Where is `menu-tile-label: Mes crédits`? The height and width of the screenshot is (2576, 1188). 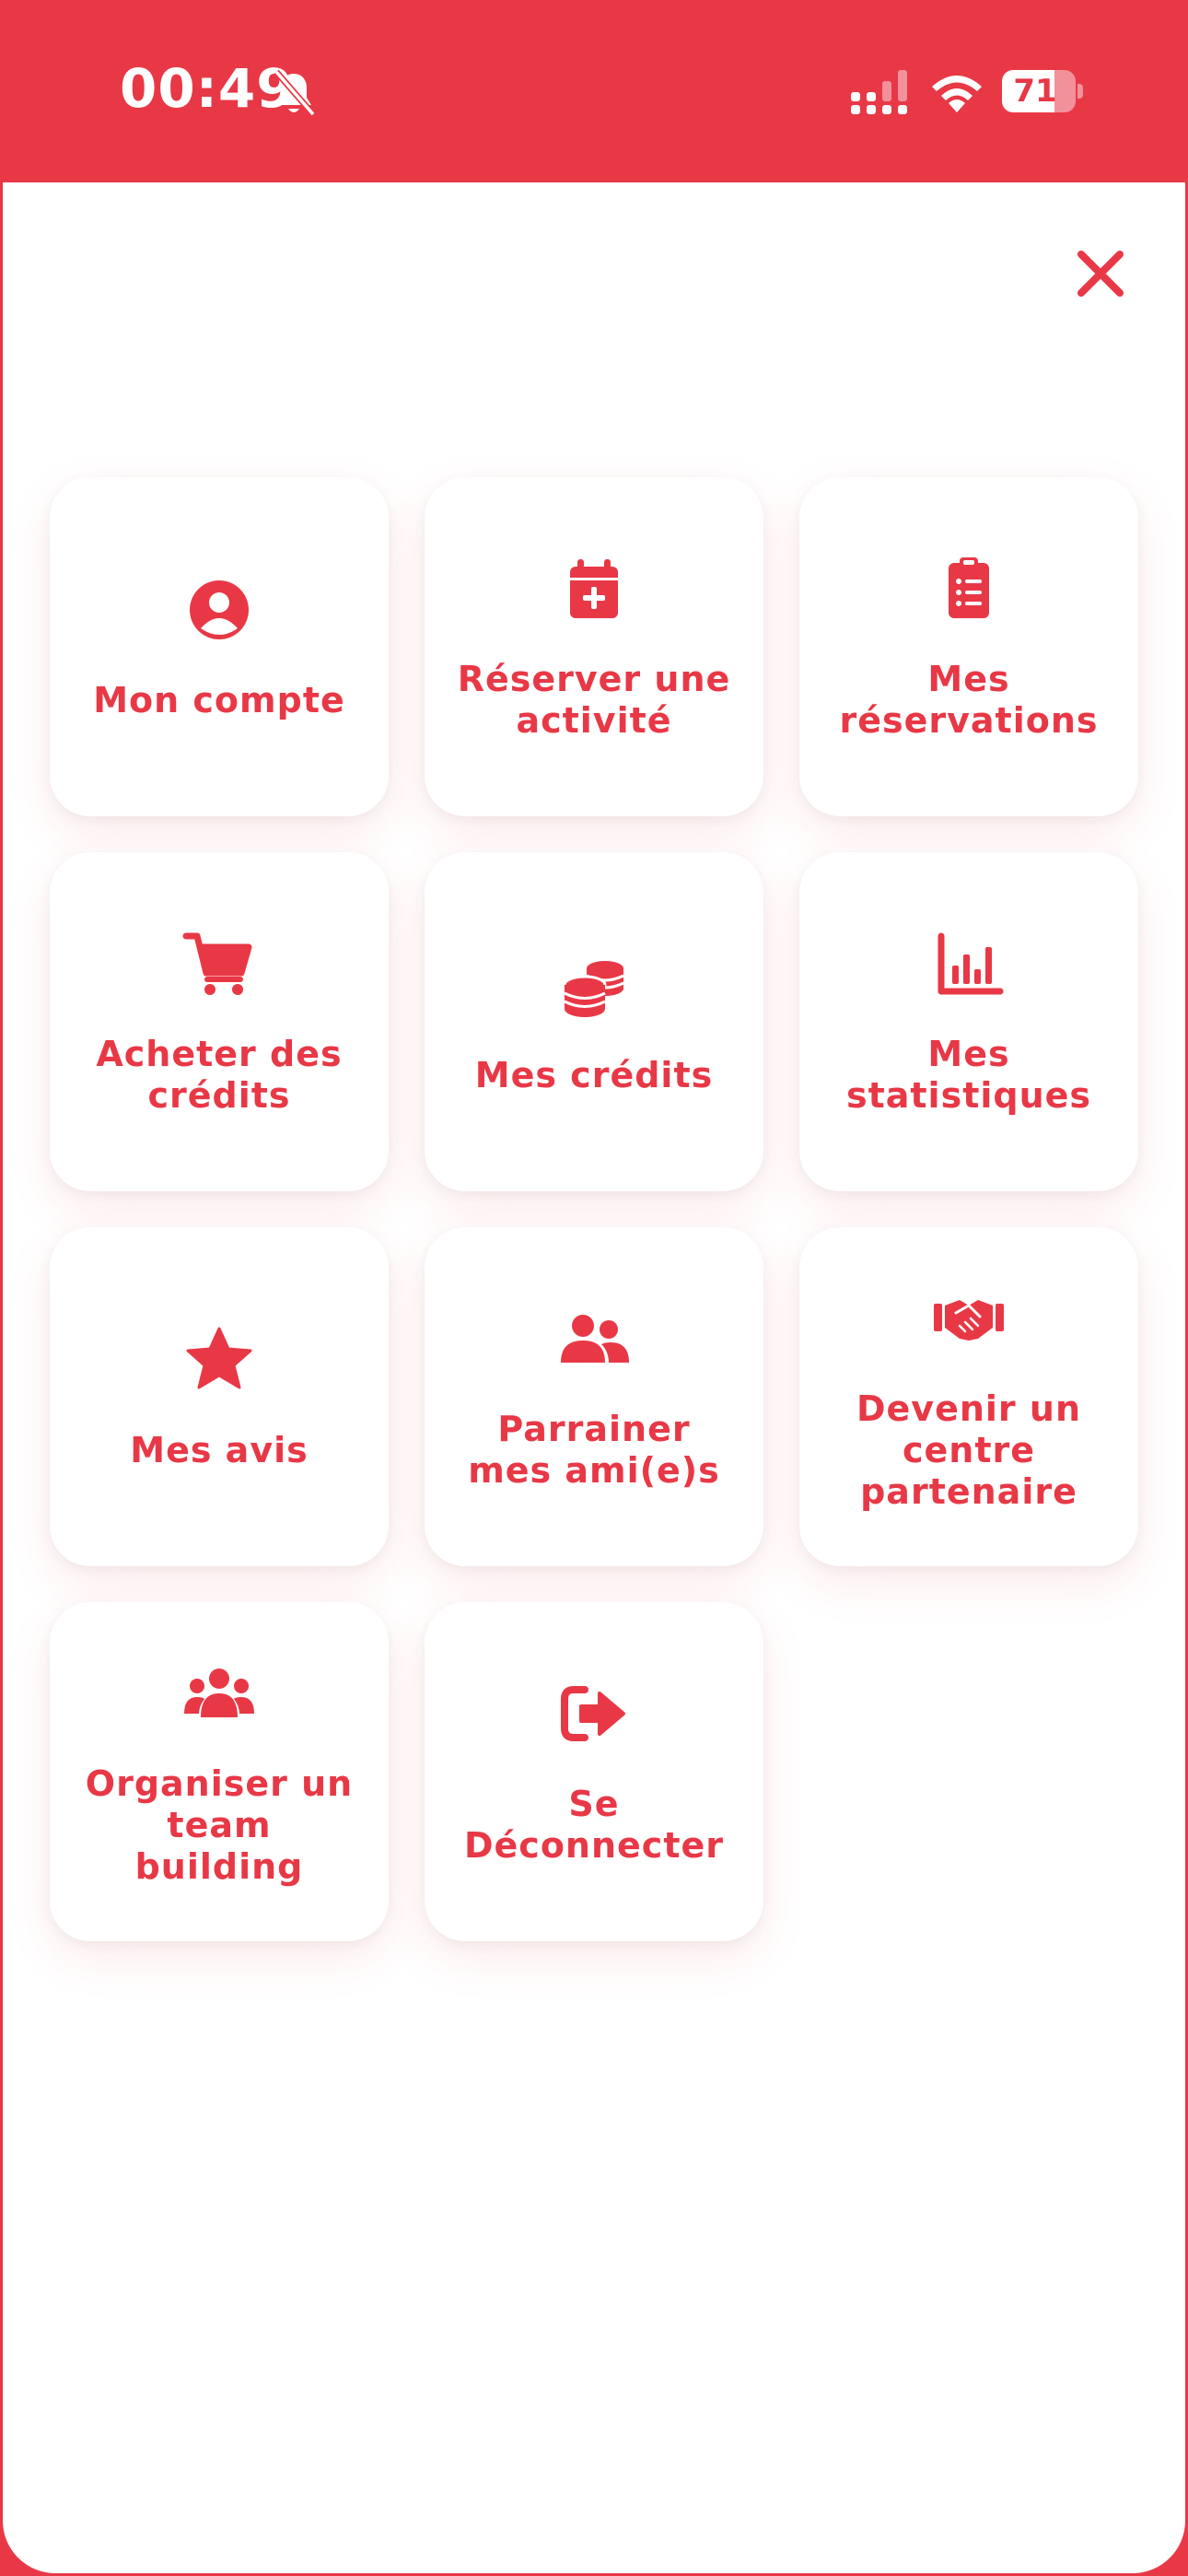 menu-tile-label: Mes crédits is located at coordinates (594, 1074).